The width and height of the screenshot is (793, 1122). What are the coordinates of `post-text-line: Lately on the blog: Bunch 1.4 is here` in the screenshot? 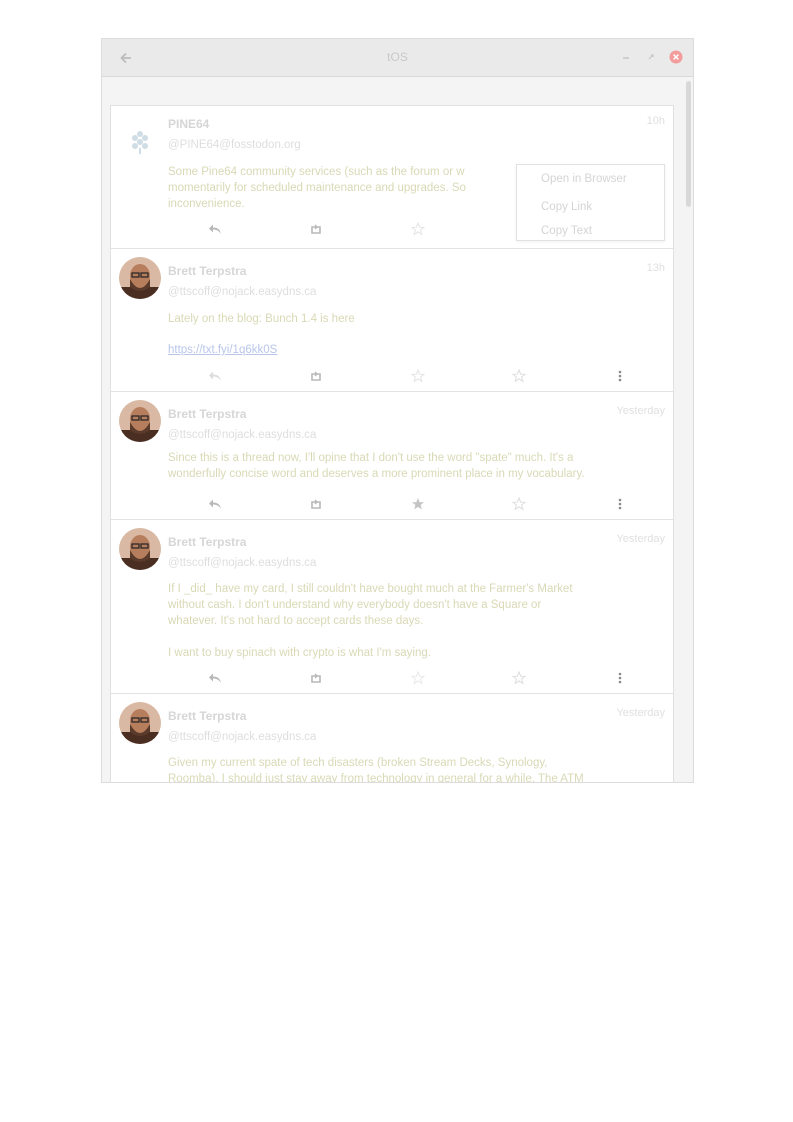 It's located at (261, 319).